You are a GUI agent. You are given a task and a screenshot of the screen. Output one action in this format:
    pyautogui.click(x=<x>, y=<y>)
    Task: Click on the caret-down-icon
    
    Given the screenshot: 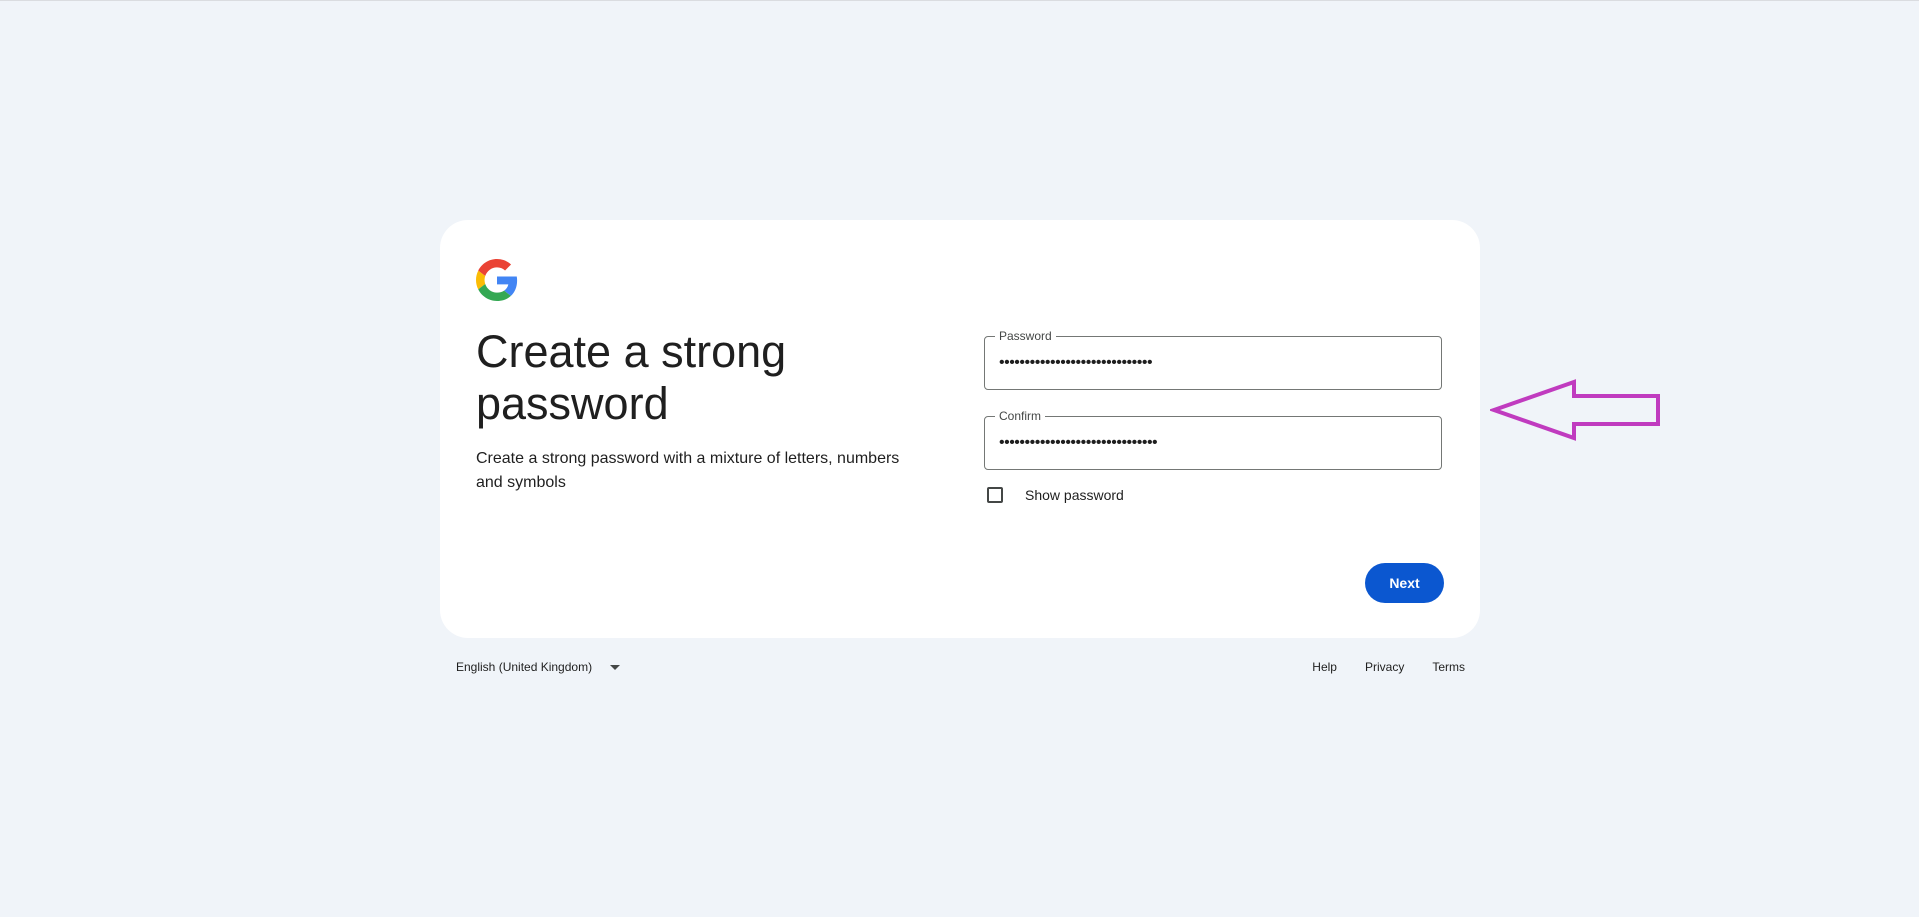 What is the action you would take?
    pyautogui.click(x=615, y=667)
    